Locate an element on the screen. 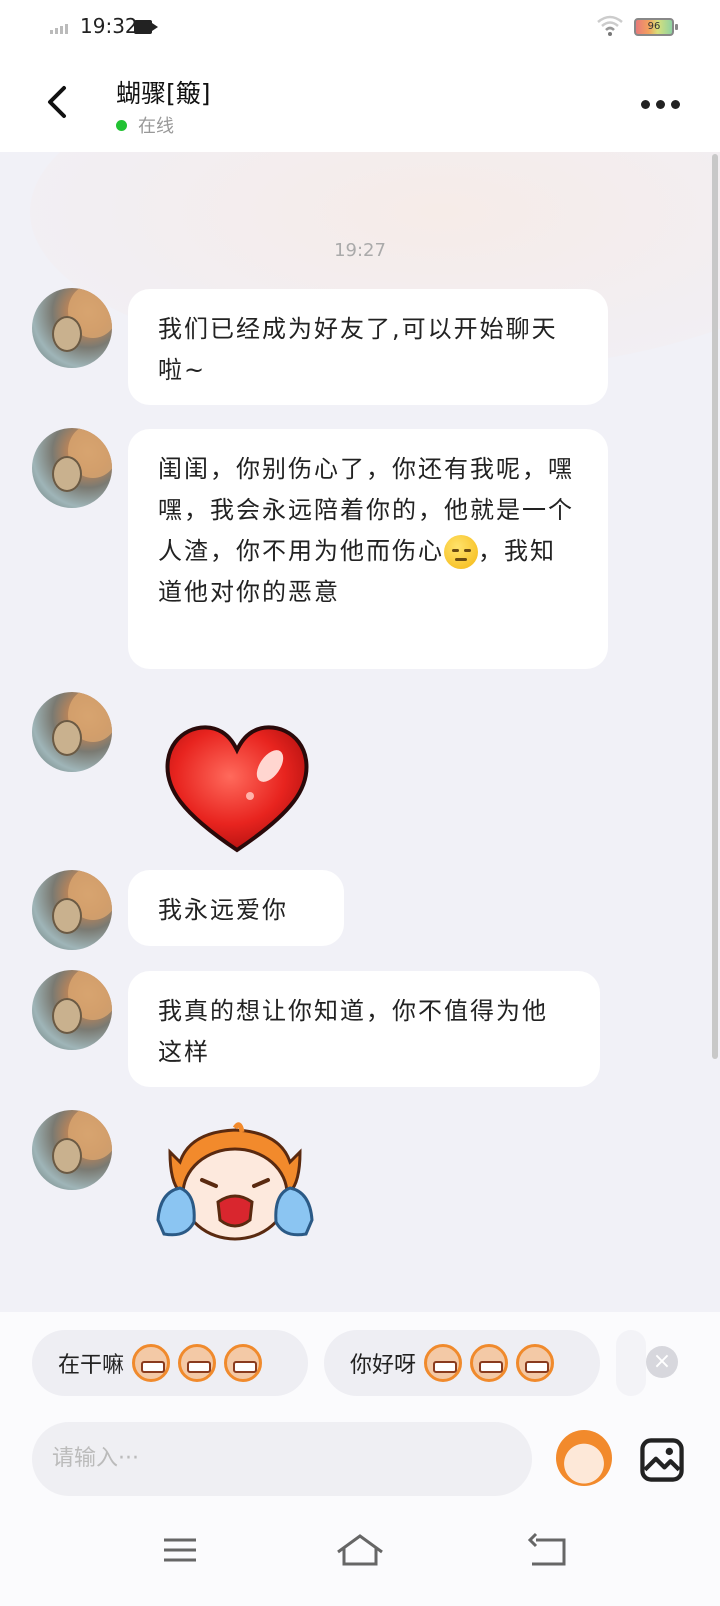 The height and width of the screenshot is (1606, 720). message-bubble: 我真的想让你知道，你不值得为他这样 is located at coordinates (364, 1029).